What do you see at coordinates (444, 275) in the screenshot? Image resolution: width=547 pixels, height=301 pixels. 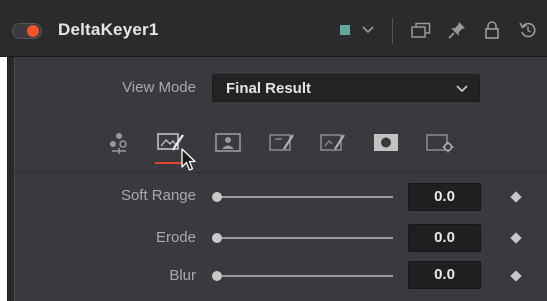 I see `blur-value-field: 0.0` at bounding box center [444, 275].